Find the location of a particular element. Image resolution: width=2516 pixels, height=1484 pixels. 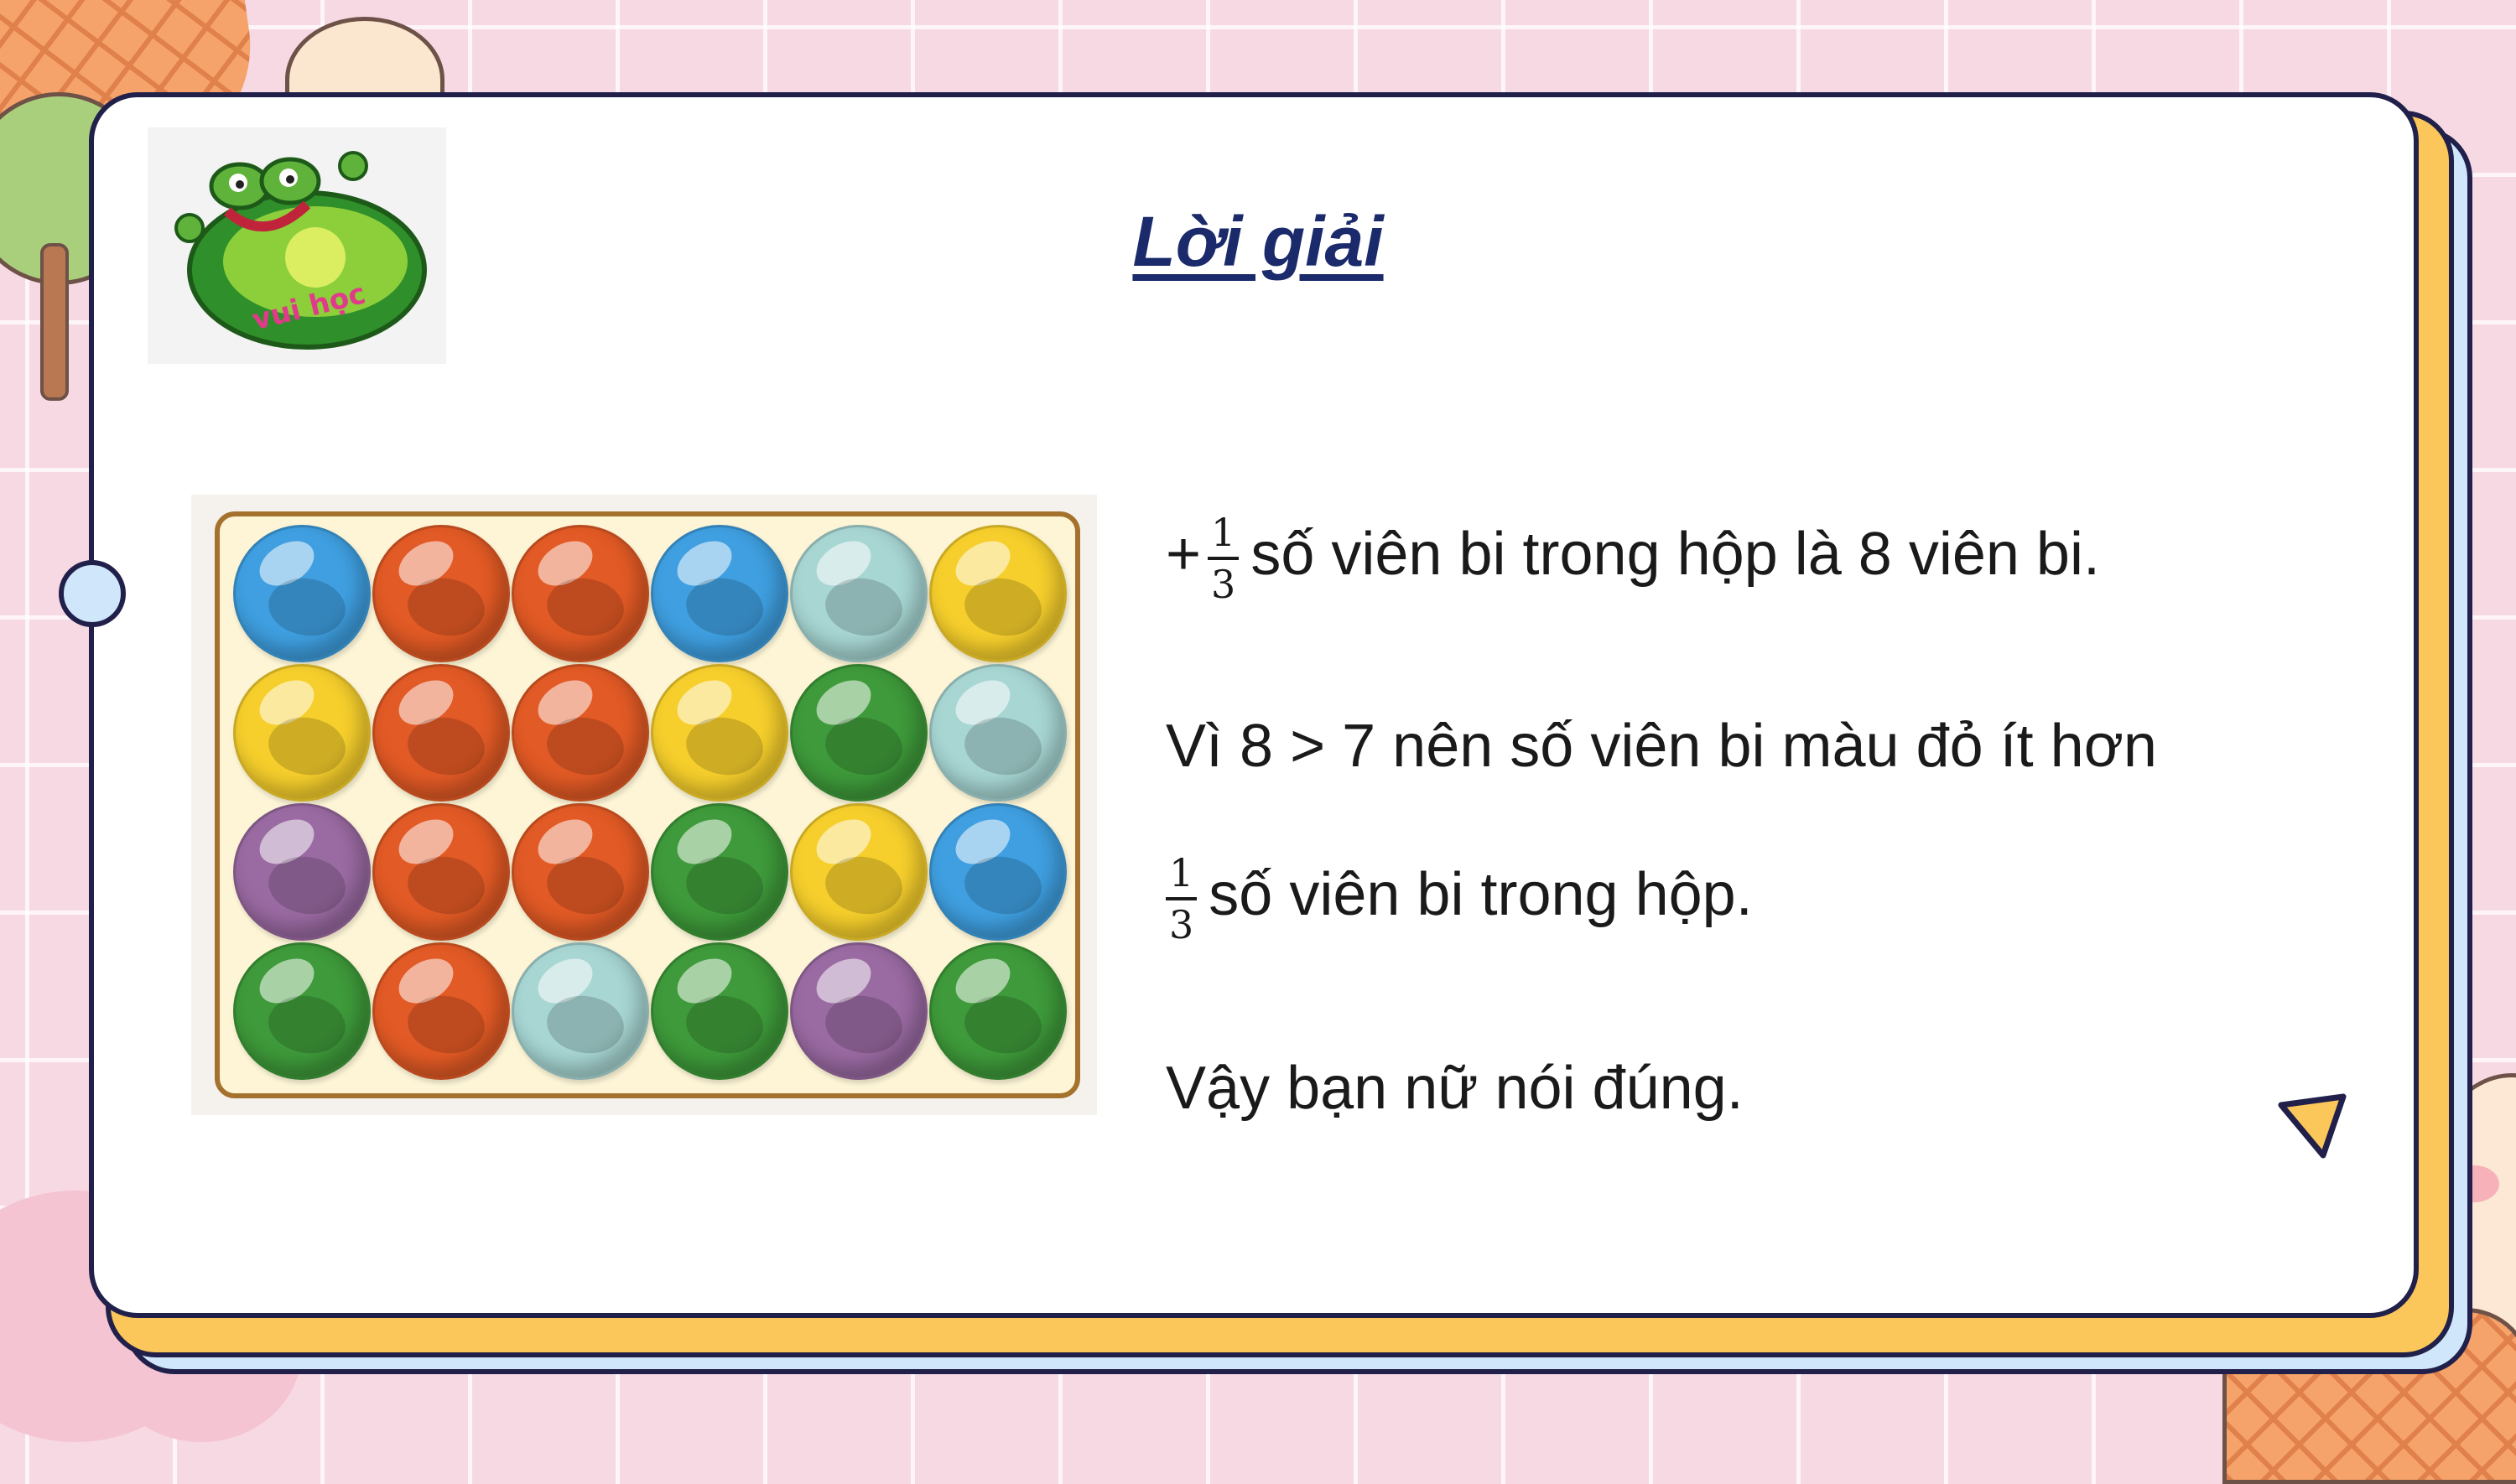

popsicle-stick-decoration is located at coordinates (54, 322).